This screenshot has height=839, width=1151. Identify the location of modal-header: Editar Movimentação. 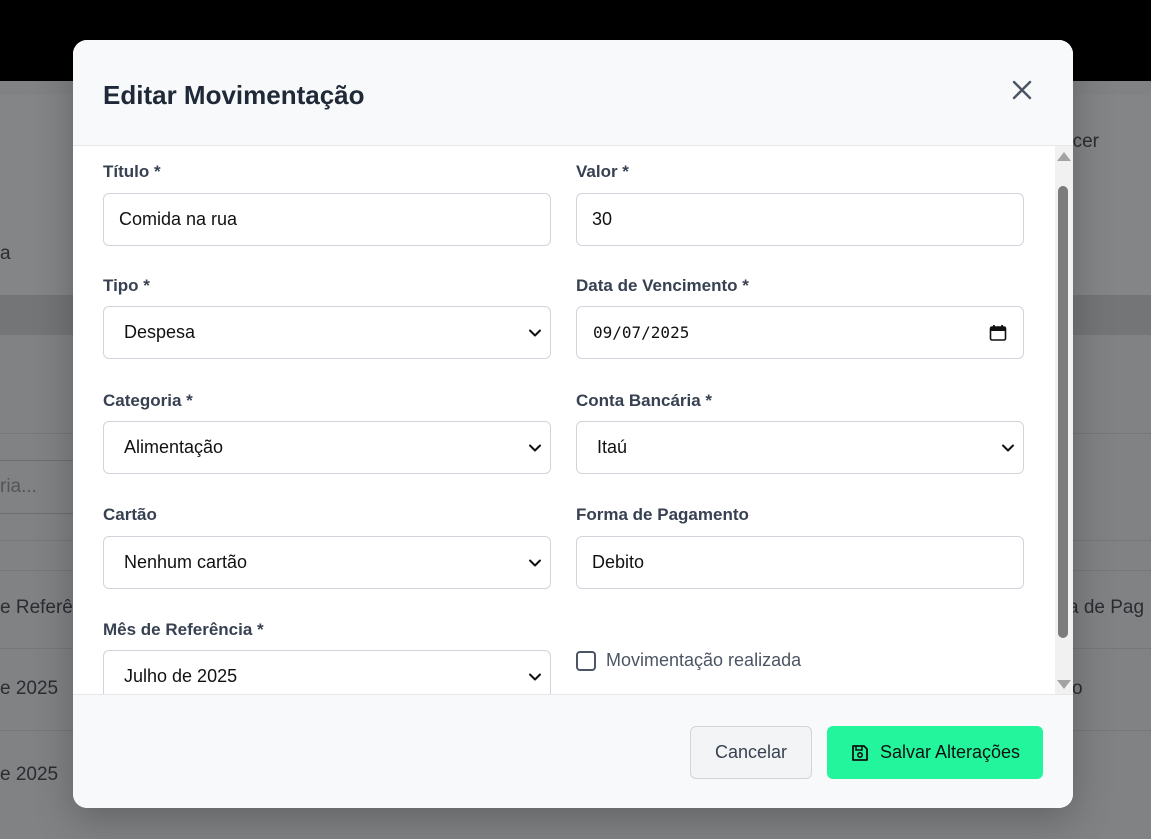
(573, 93).